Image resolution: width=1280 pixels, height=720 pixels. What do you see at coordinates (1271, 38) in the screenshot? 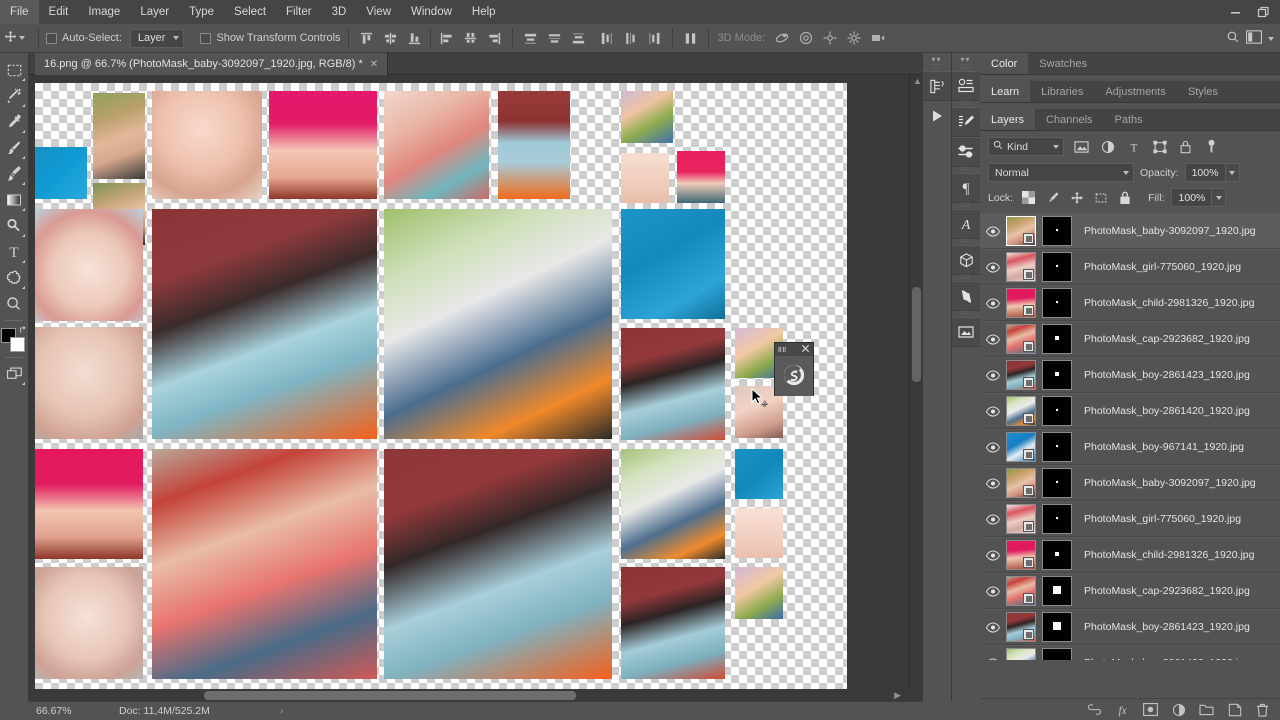
I see `chevron-down-icon` at bounding box center [1271, 38].